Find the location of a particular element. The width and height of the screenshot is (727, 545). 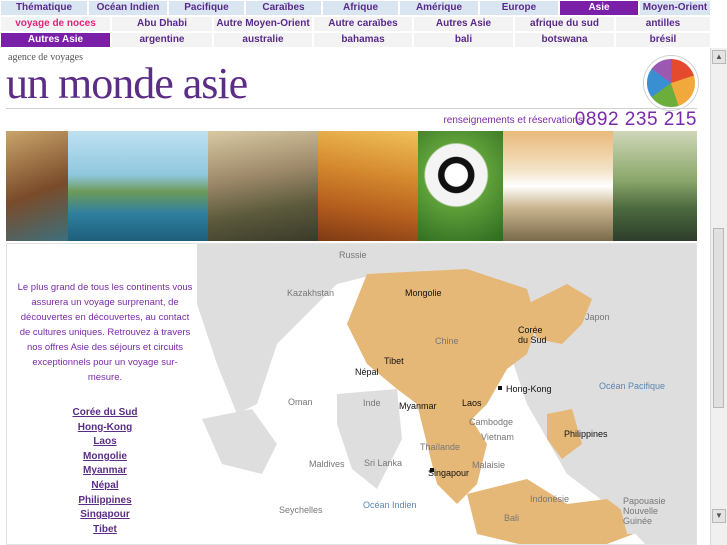

nav-link-abu-dhabi: Abu Dhabi is located at coordinates (162, 24).